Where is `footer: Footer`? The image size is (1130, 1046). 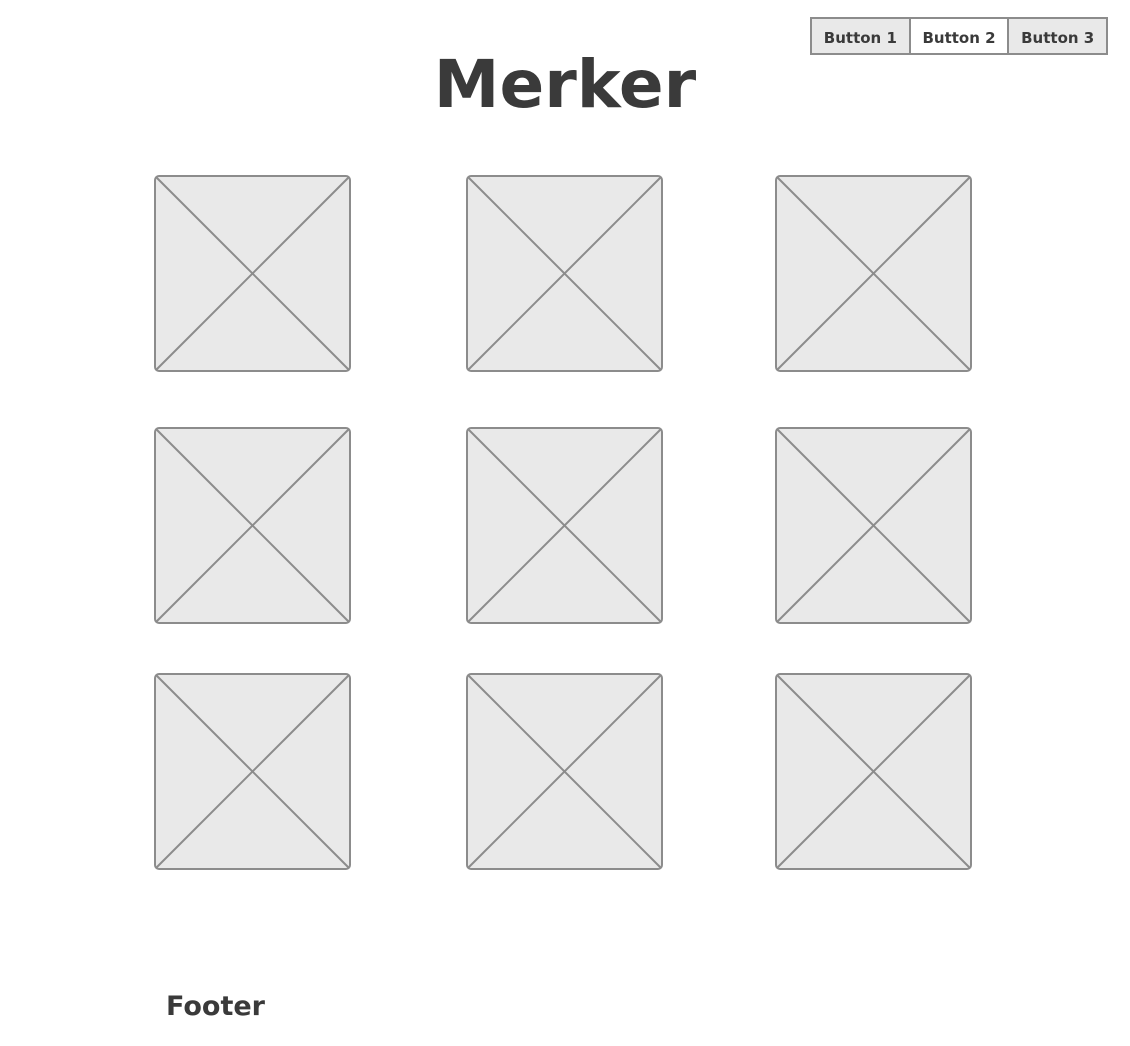 footer: Footer is located at coordinates (215, 1006).